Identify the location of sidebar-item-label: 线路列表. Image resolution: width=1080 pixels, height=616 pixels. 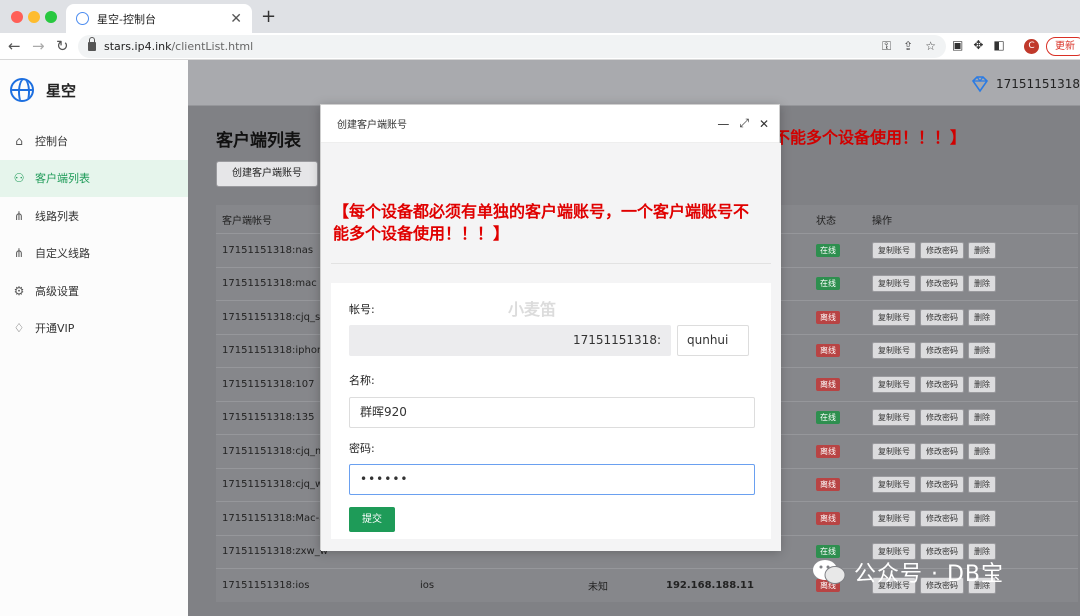
(57, 216).